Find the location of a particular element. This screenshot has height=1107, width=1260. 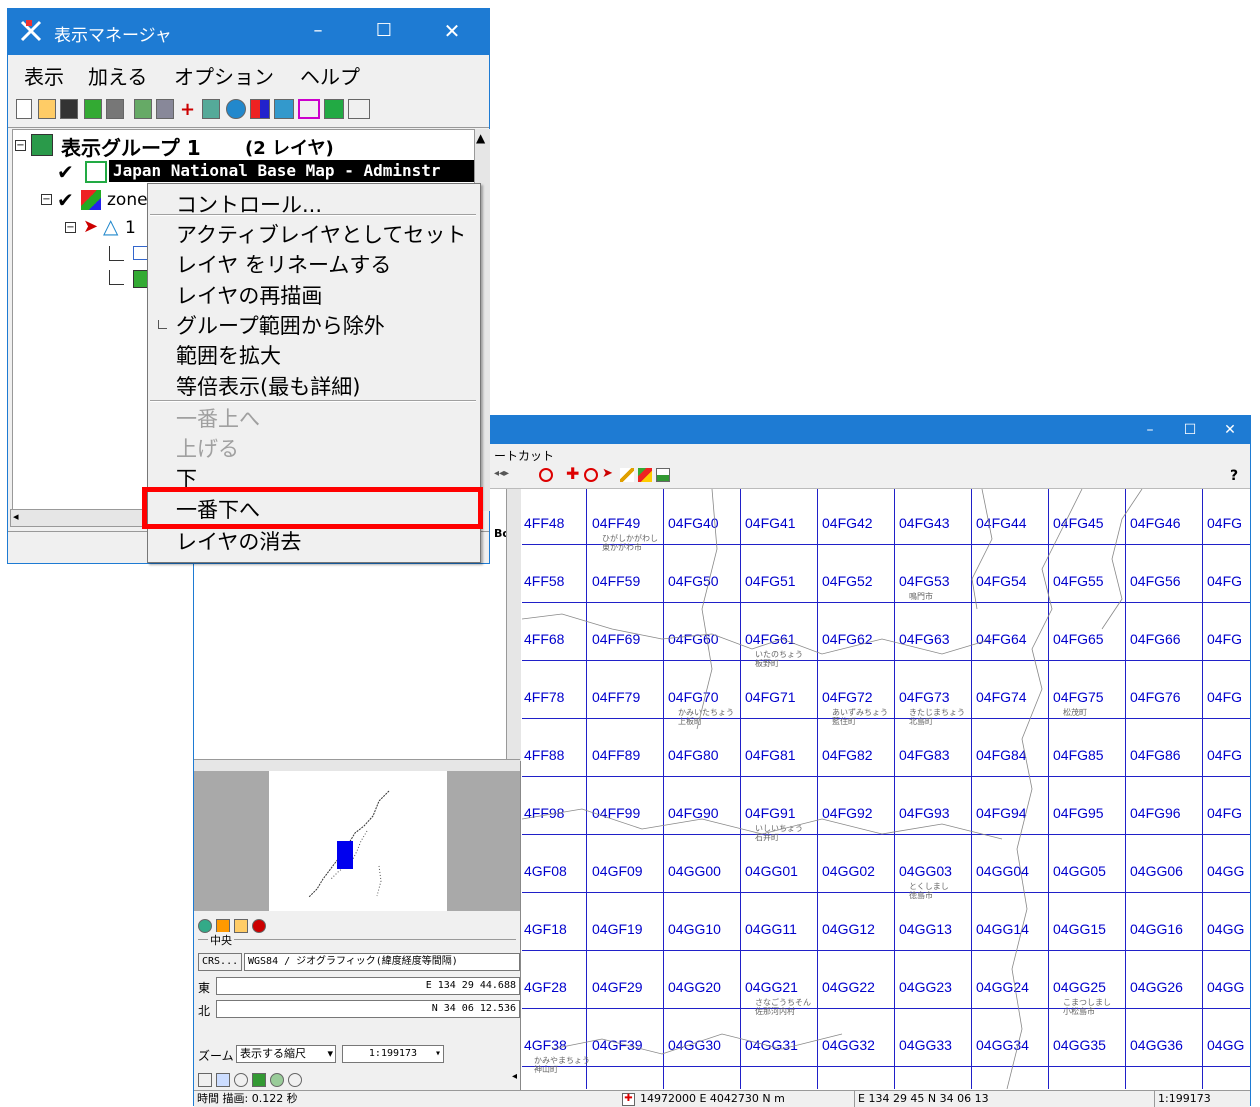

grid-cell-label: 04FG is located at coordinates (1225, 813).